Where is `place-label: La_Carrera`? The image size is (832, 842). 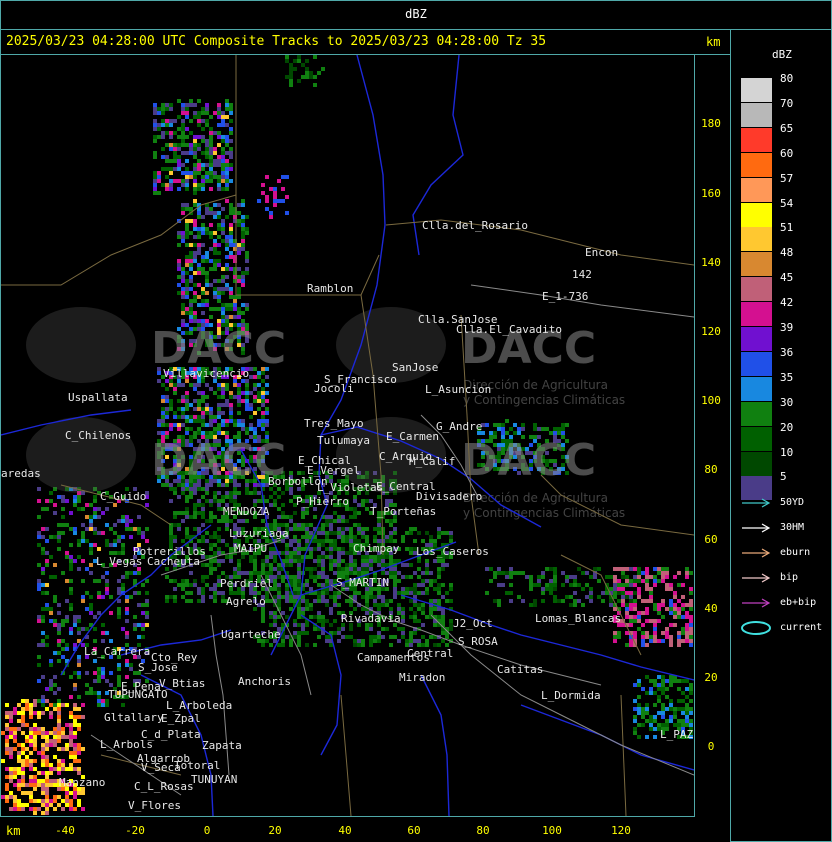 place-label: La_Carrera is located at coordinates (117, 651).